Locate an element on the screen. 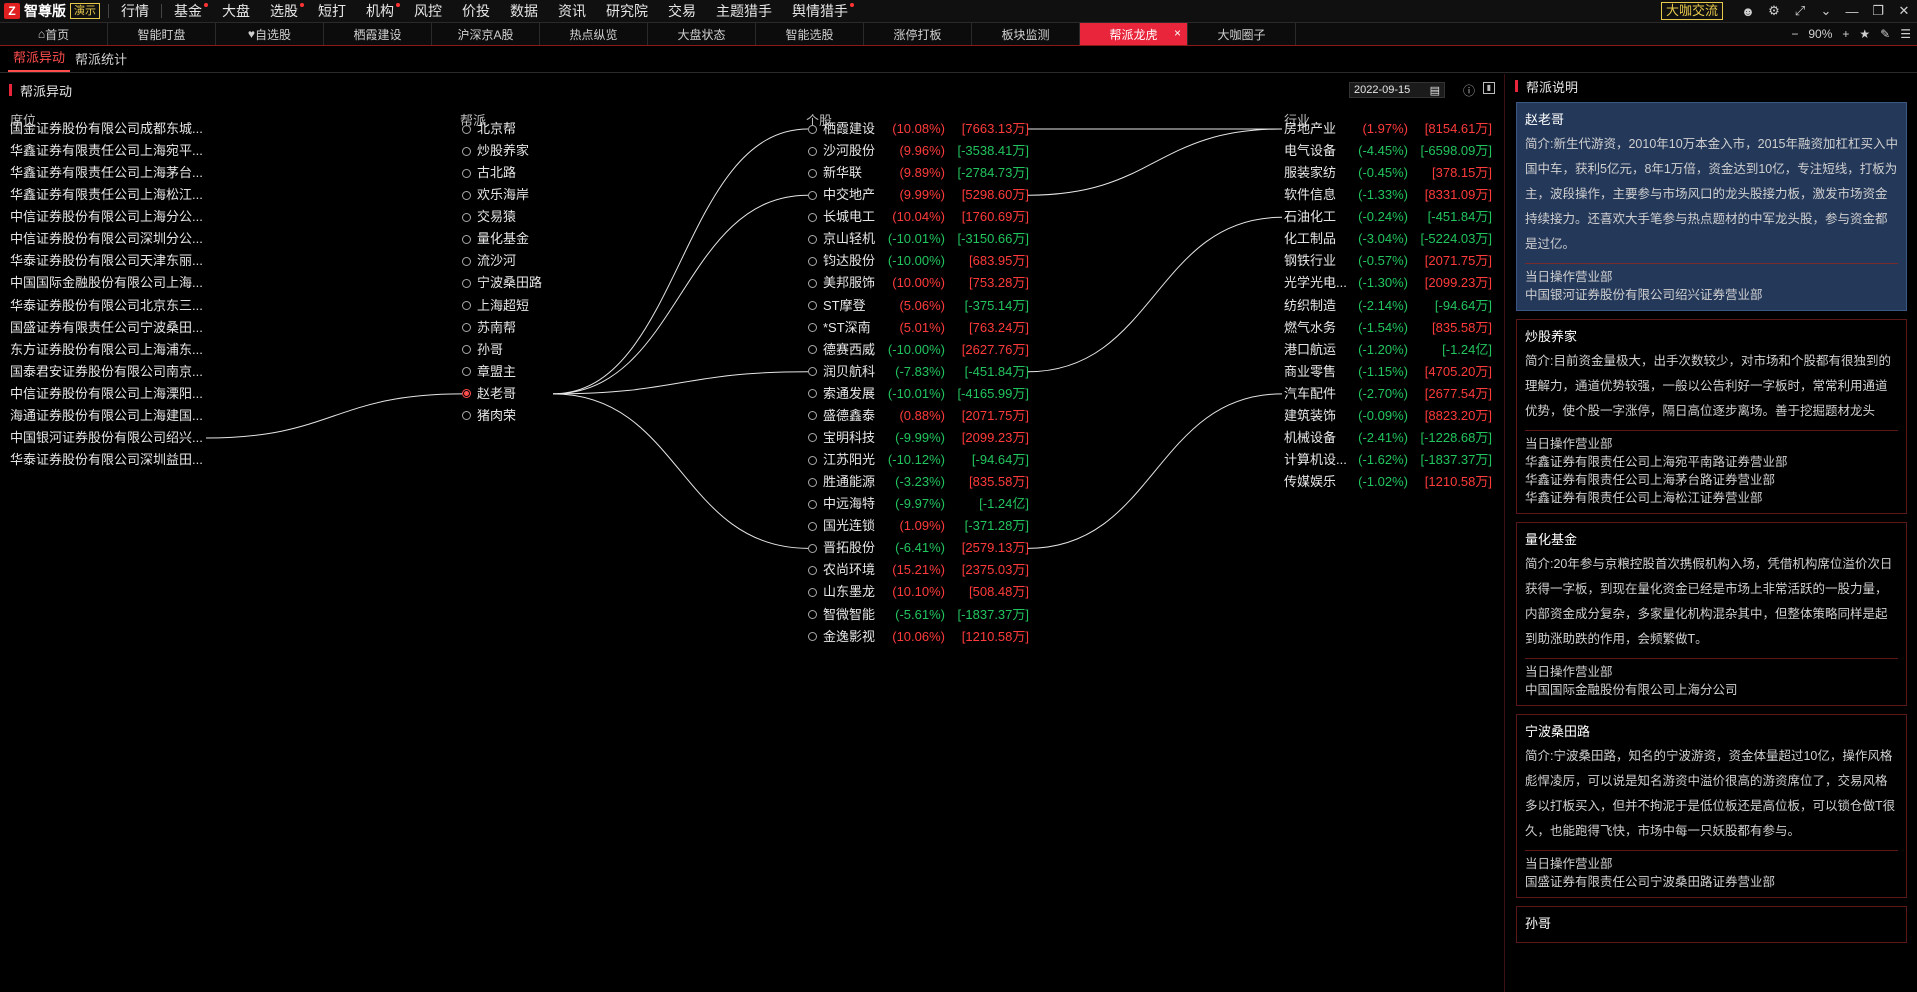 The image size is (1917, 992). close-icon: ✕ is located at coordinates (1904, 11).